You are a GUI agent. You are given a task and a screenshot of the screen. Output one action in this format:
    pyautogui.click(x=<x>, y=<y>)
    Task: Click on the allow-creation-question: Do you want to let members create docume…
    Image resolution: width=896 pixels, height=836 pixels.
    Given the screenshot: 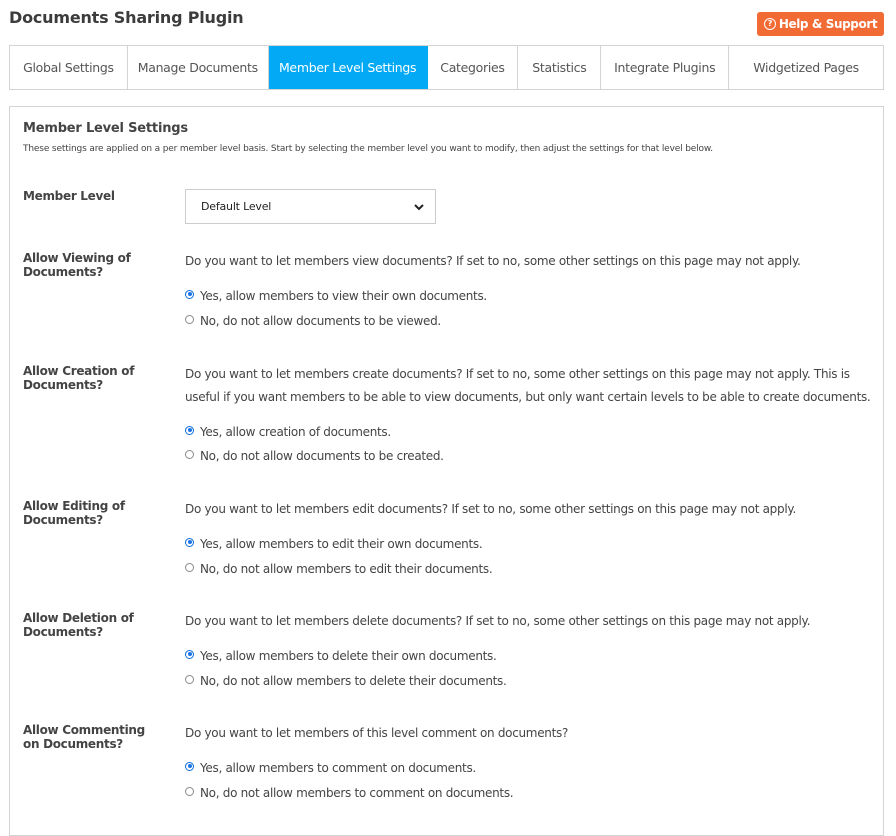 What is the action you would take?
    pyautogui.click(x=528, y=385)
    